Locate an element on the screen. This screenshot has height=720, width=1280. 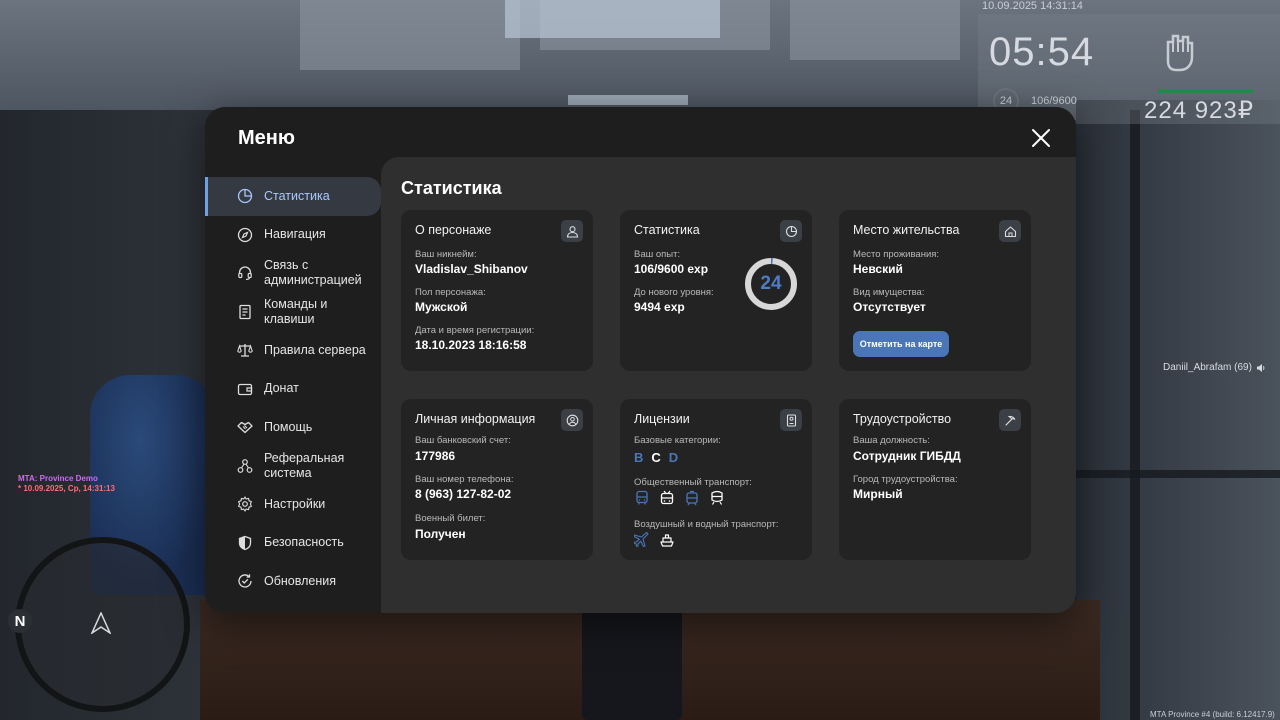
gender-value: Мужской is located at coordinates (441, 307).